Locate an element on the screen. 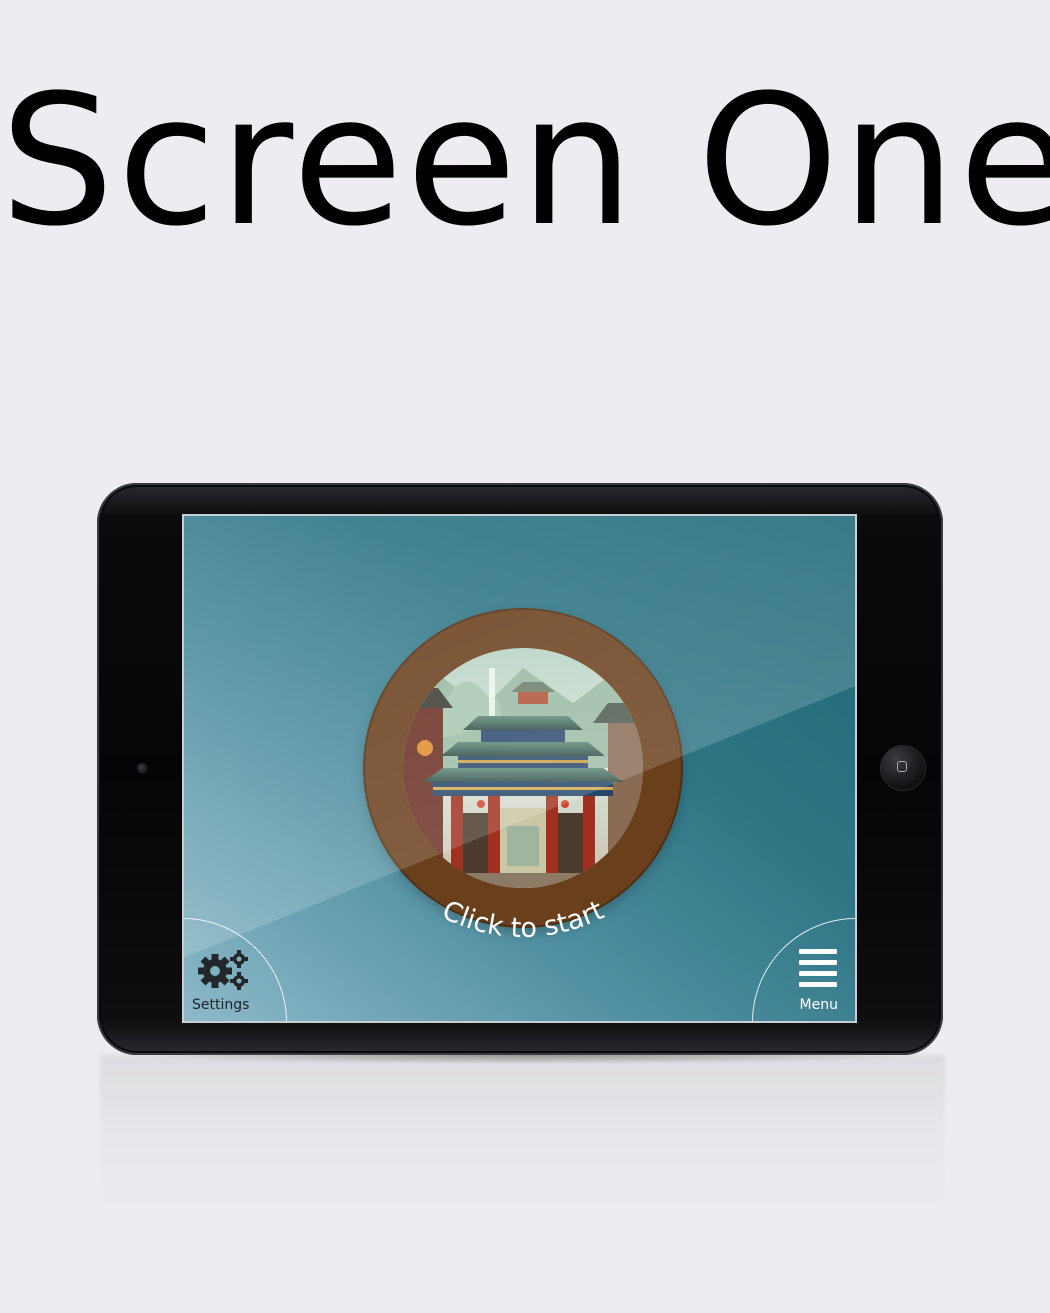  click-to-start-label: Click to start is located at coordinates (523, 935).